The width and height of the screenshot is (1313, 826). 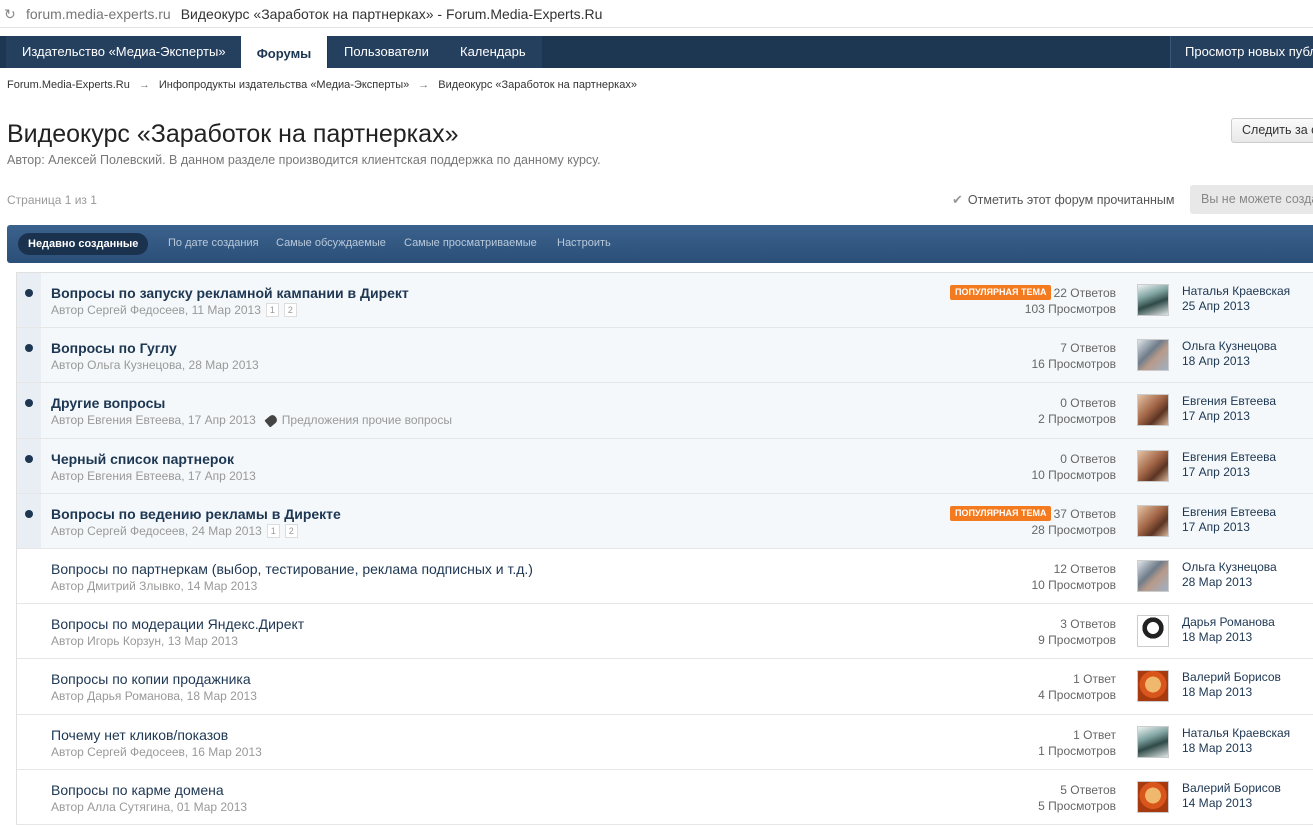 What do you see at coordinates (139, 735) in the screenshot?
I see `topic-title-link: Почему нет кликов/показов` at bounding box center [139, 735].